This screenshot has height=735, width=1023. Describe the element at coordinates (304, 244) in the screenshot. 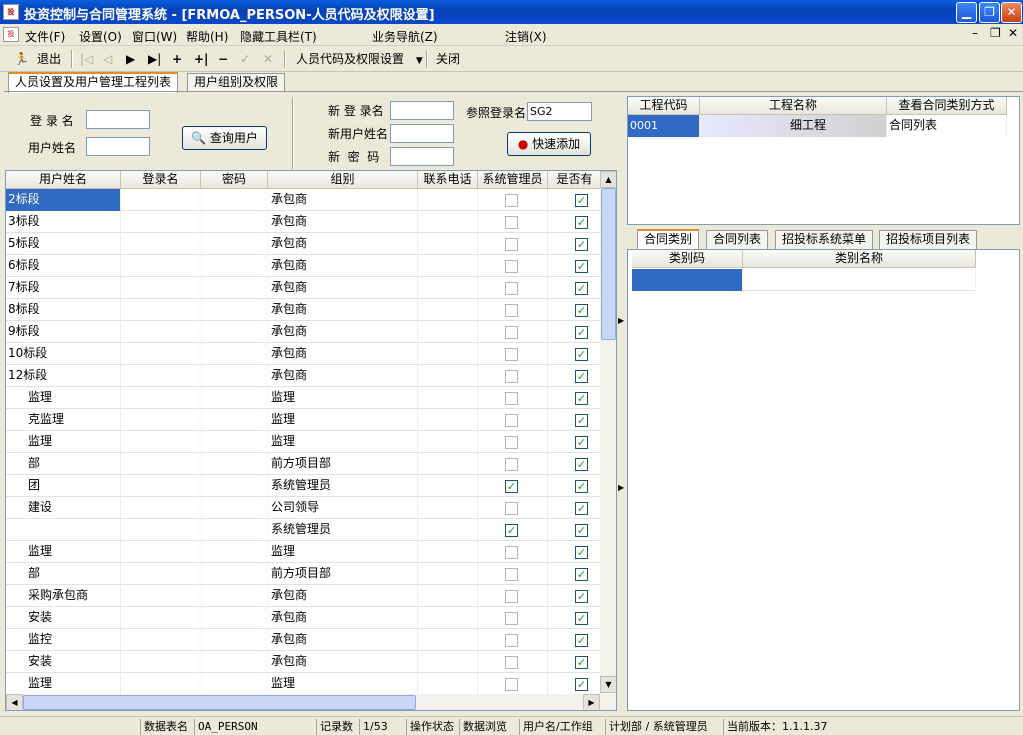

I see `table-row: 5标段 承包商 ✓` at that location.